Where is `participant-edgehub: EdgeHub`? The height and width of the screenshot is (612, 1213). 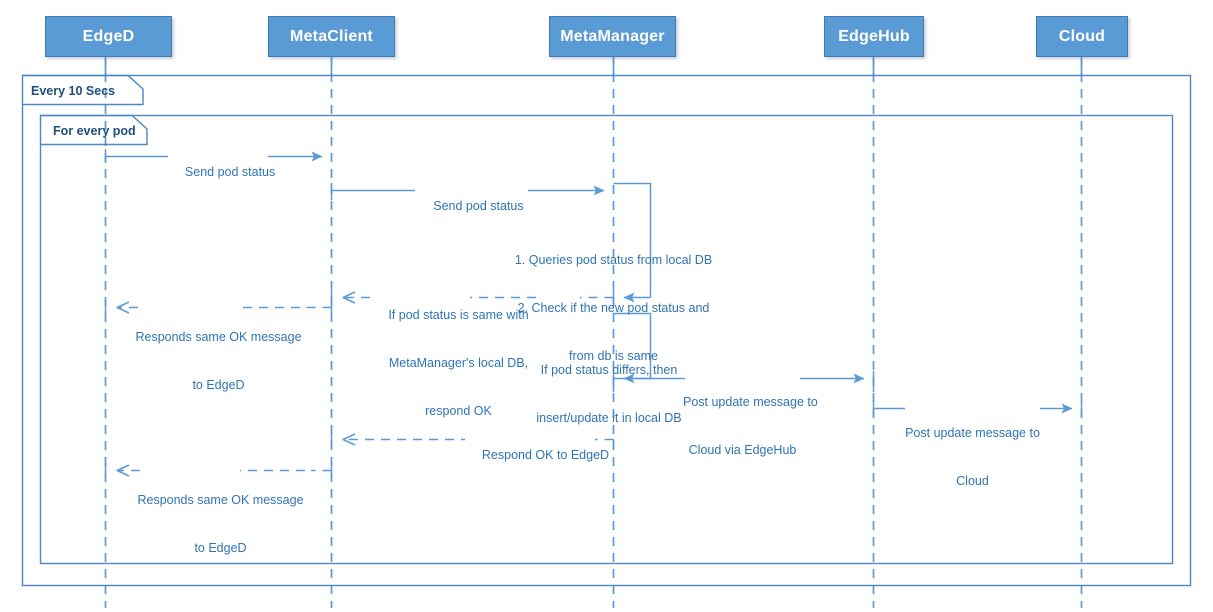
participant-edgehub: EdgeHub is located at coordinates (874, 36).